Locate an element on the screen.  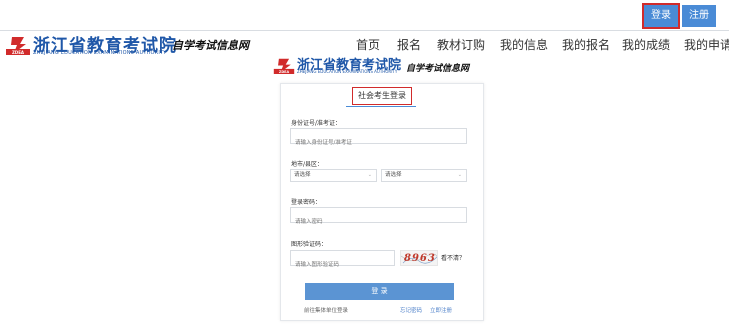
register-now-link: 立即注册 is located at coordinates (441, 310).